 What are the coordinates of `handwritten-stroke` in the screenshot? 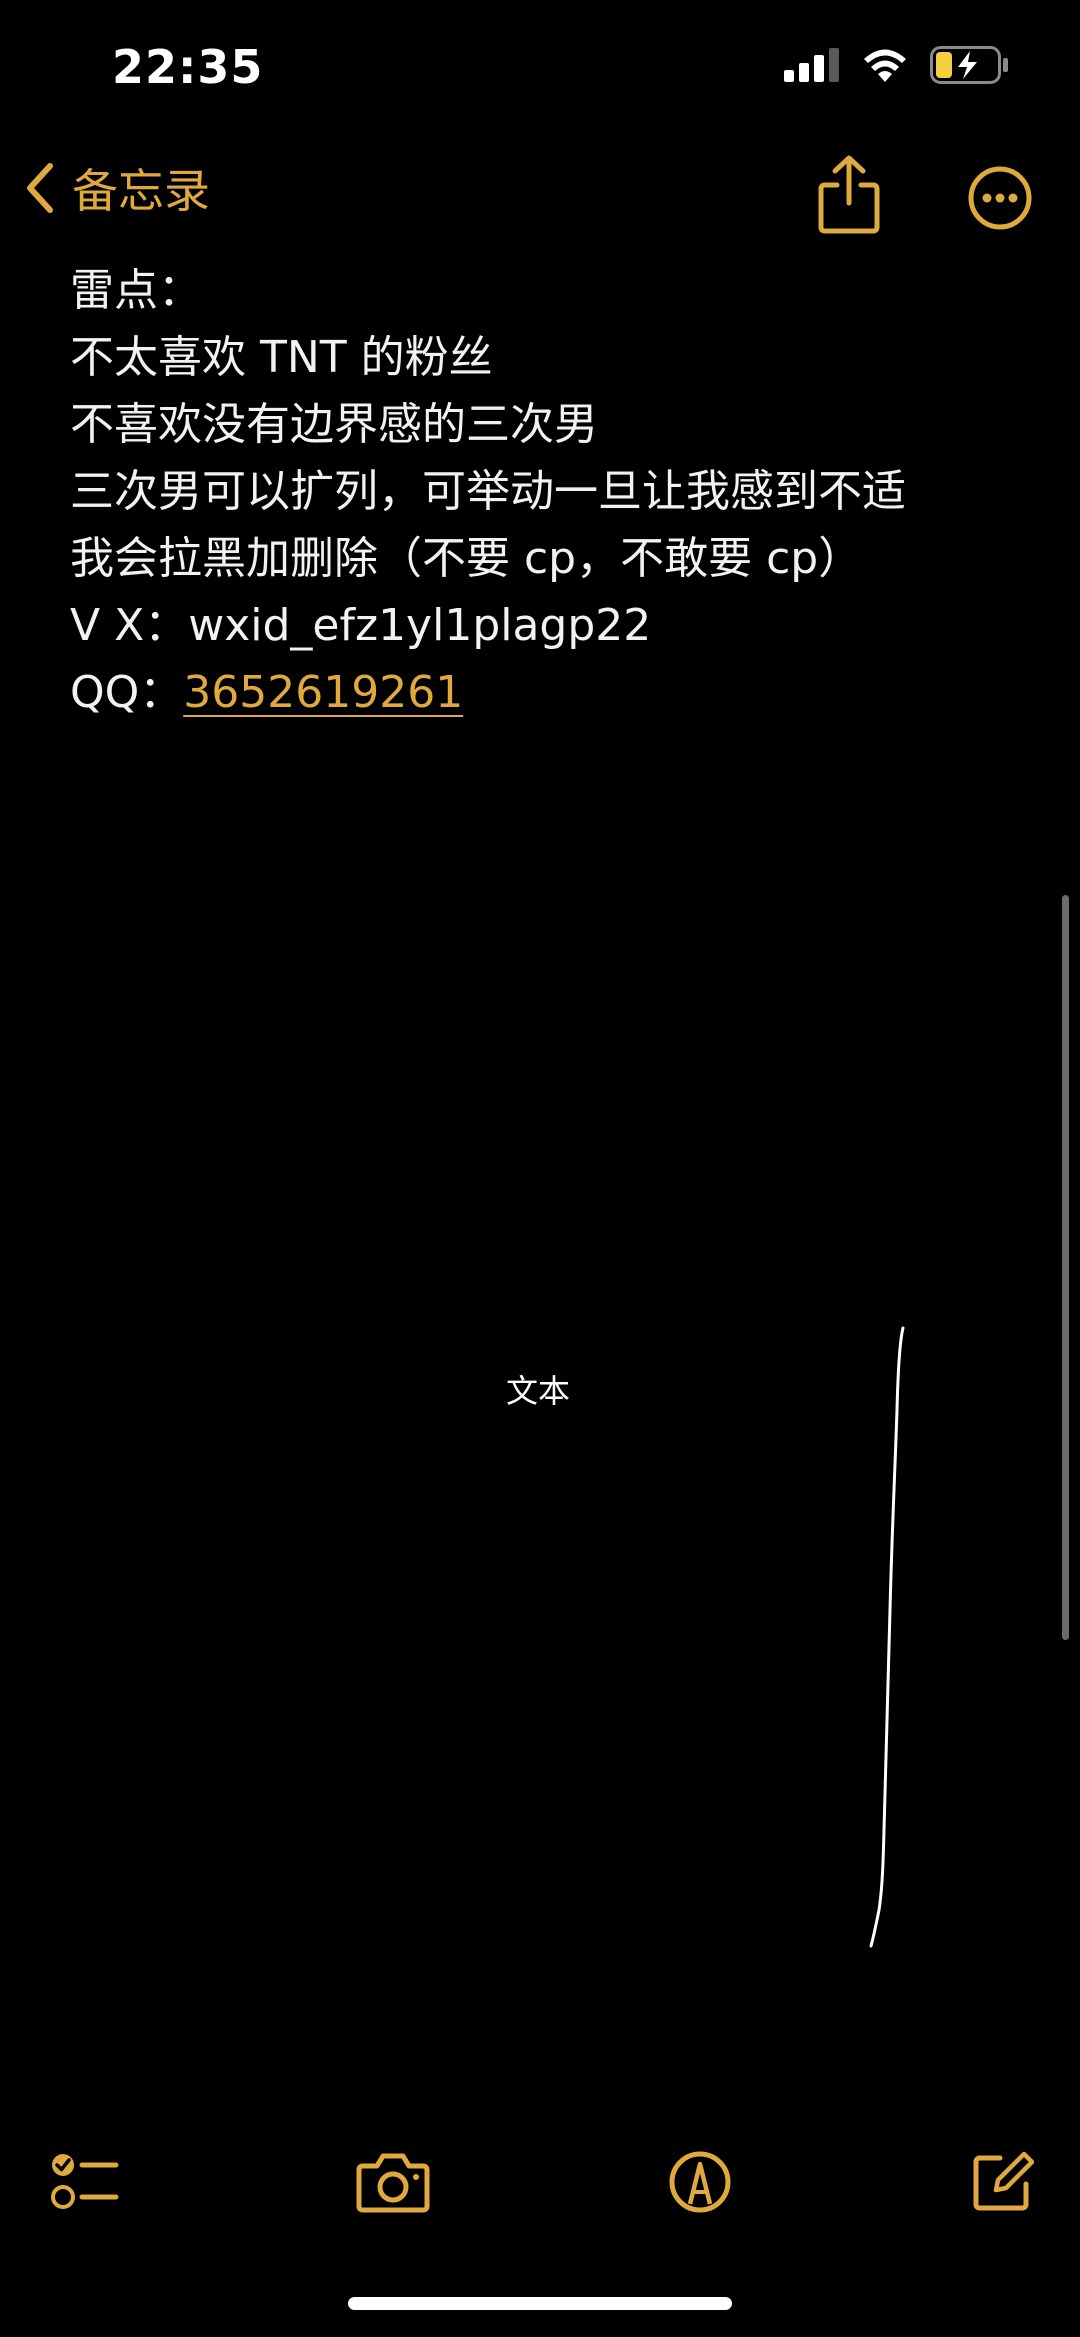 It's located at (887, 1637).